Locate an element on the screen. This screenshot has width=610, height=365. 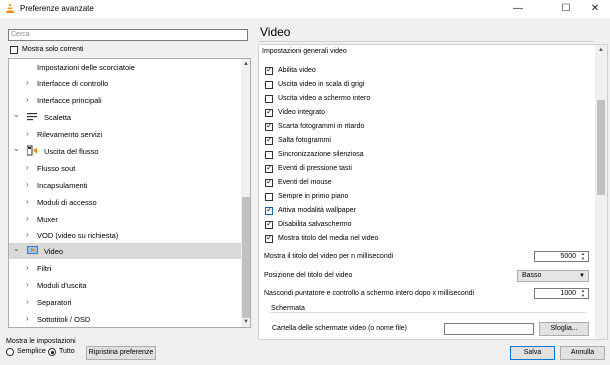
wallpaper-mode-checkbox is located at coordinates (269, 210).